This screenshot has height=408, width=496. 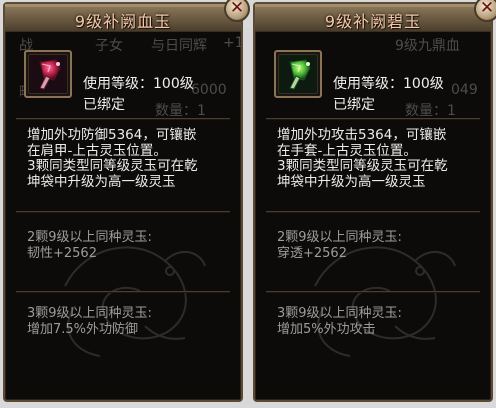 What do you see at coordinates (123, 21) in the screenshot?
I see `item-title: 9级补阙血玉` at bounding box center [123, 21].